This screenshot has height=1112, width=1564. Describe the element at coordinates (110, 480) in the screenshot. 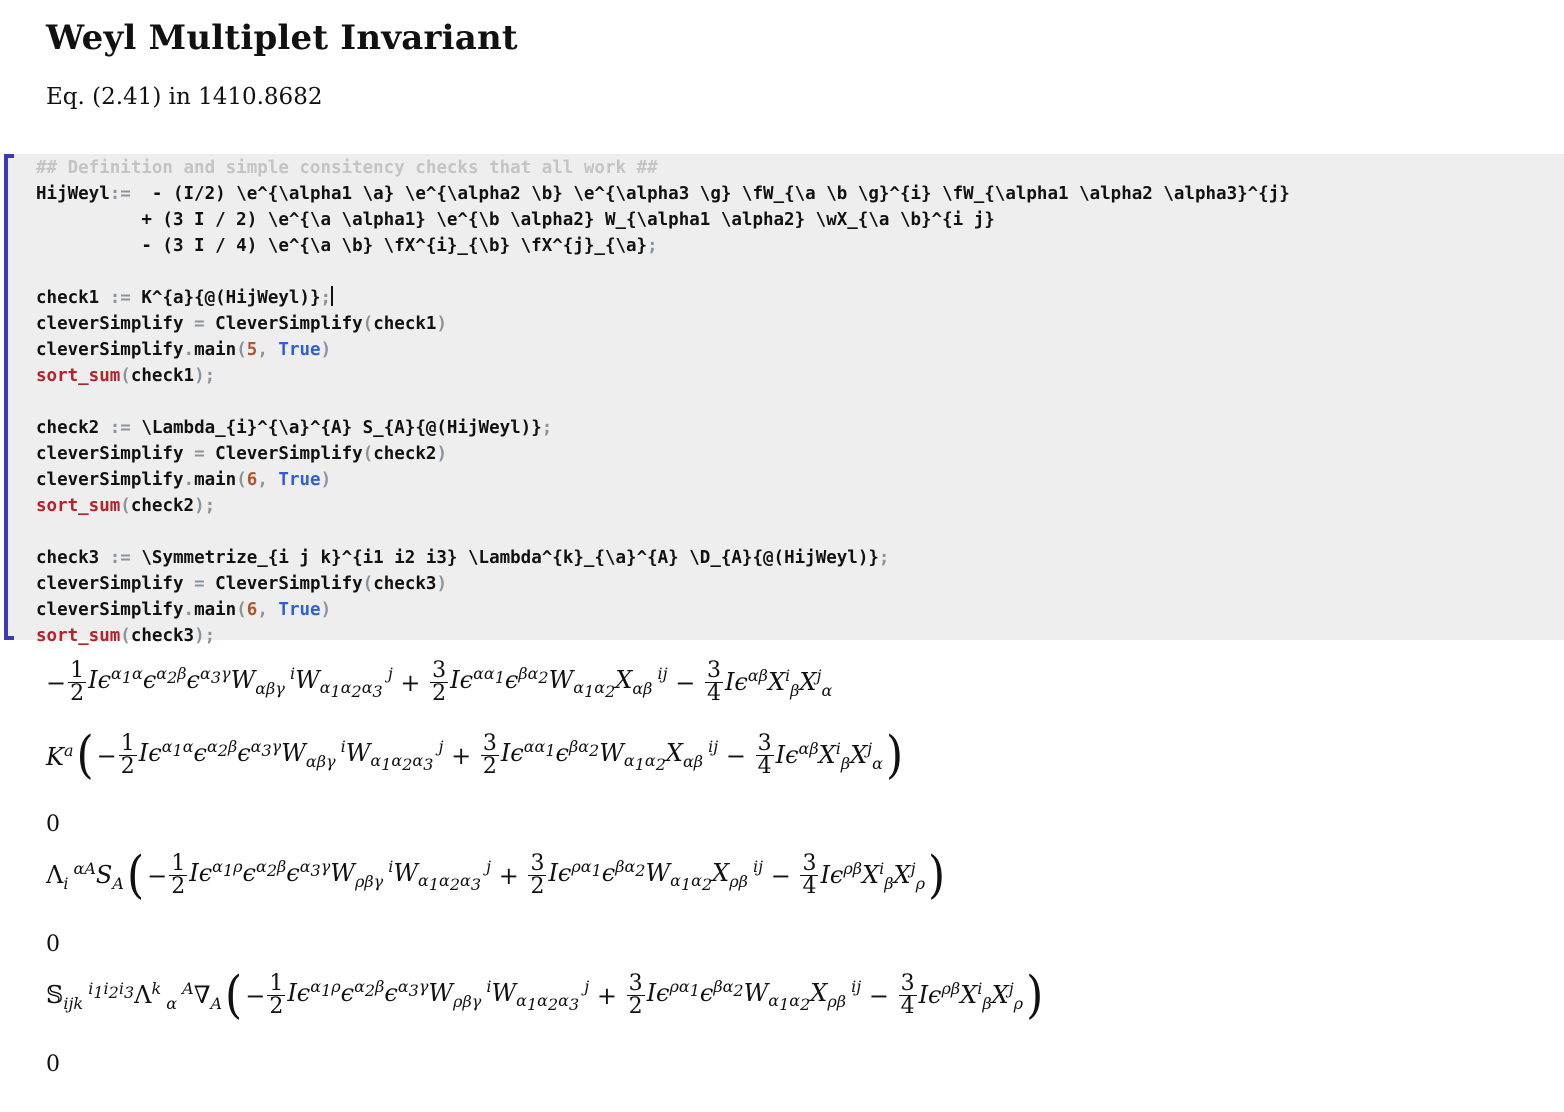

I see `check2-var-call: cleverSimplify` at that location.